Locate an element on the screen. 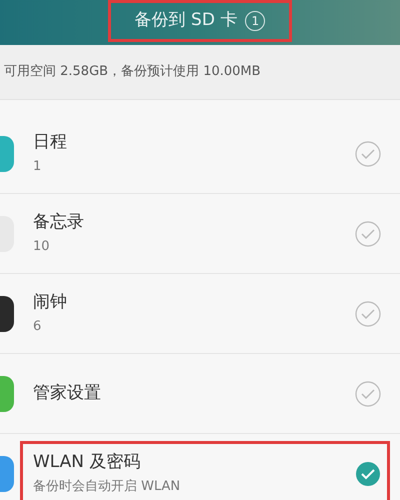 This screenshot has width=400, height=500. item-title: 闹钟 is located at coordinates (50, 302).